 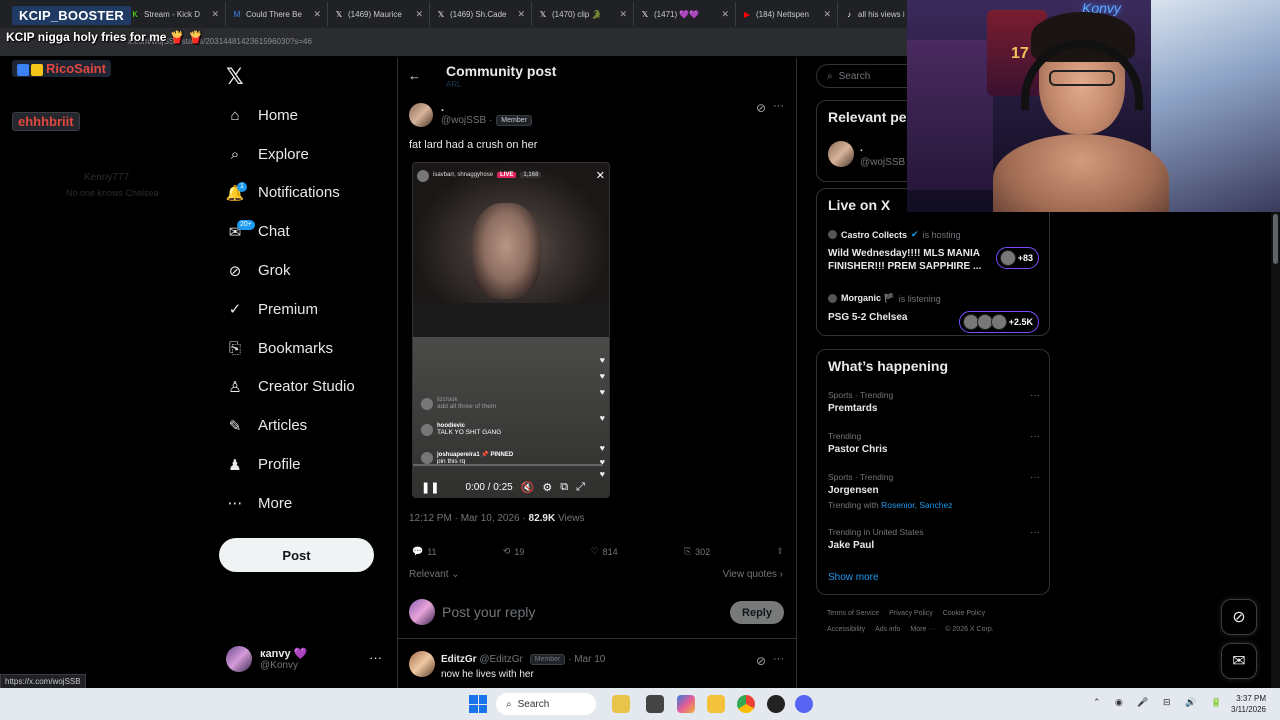 What do you see at coordinates (685, 14) in the screenshot?
I see `browser-tab: 𝕏 (1471) 💜💜 ✕` at bounding box center [685, 14].